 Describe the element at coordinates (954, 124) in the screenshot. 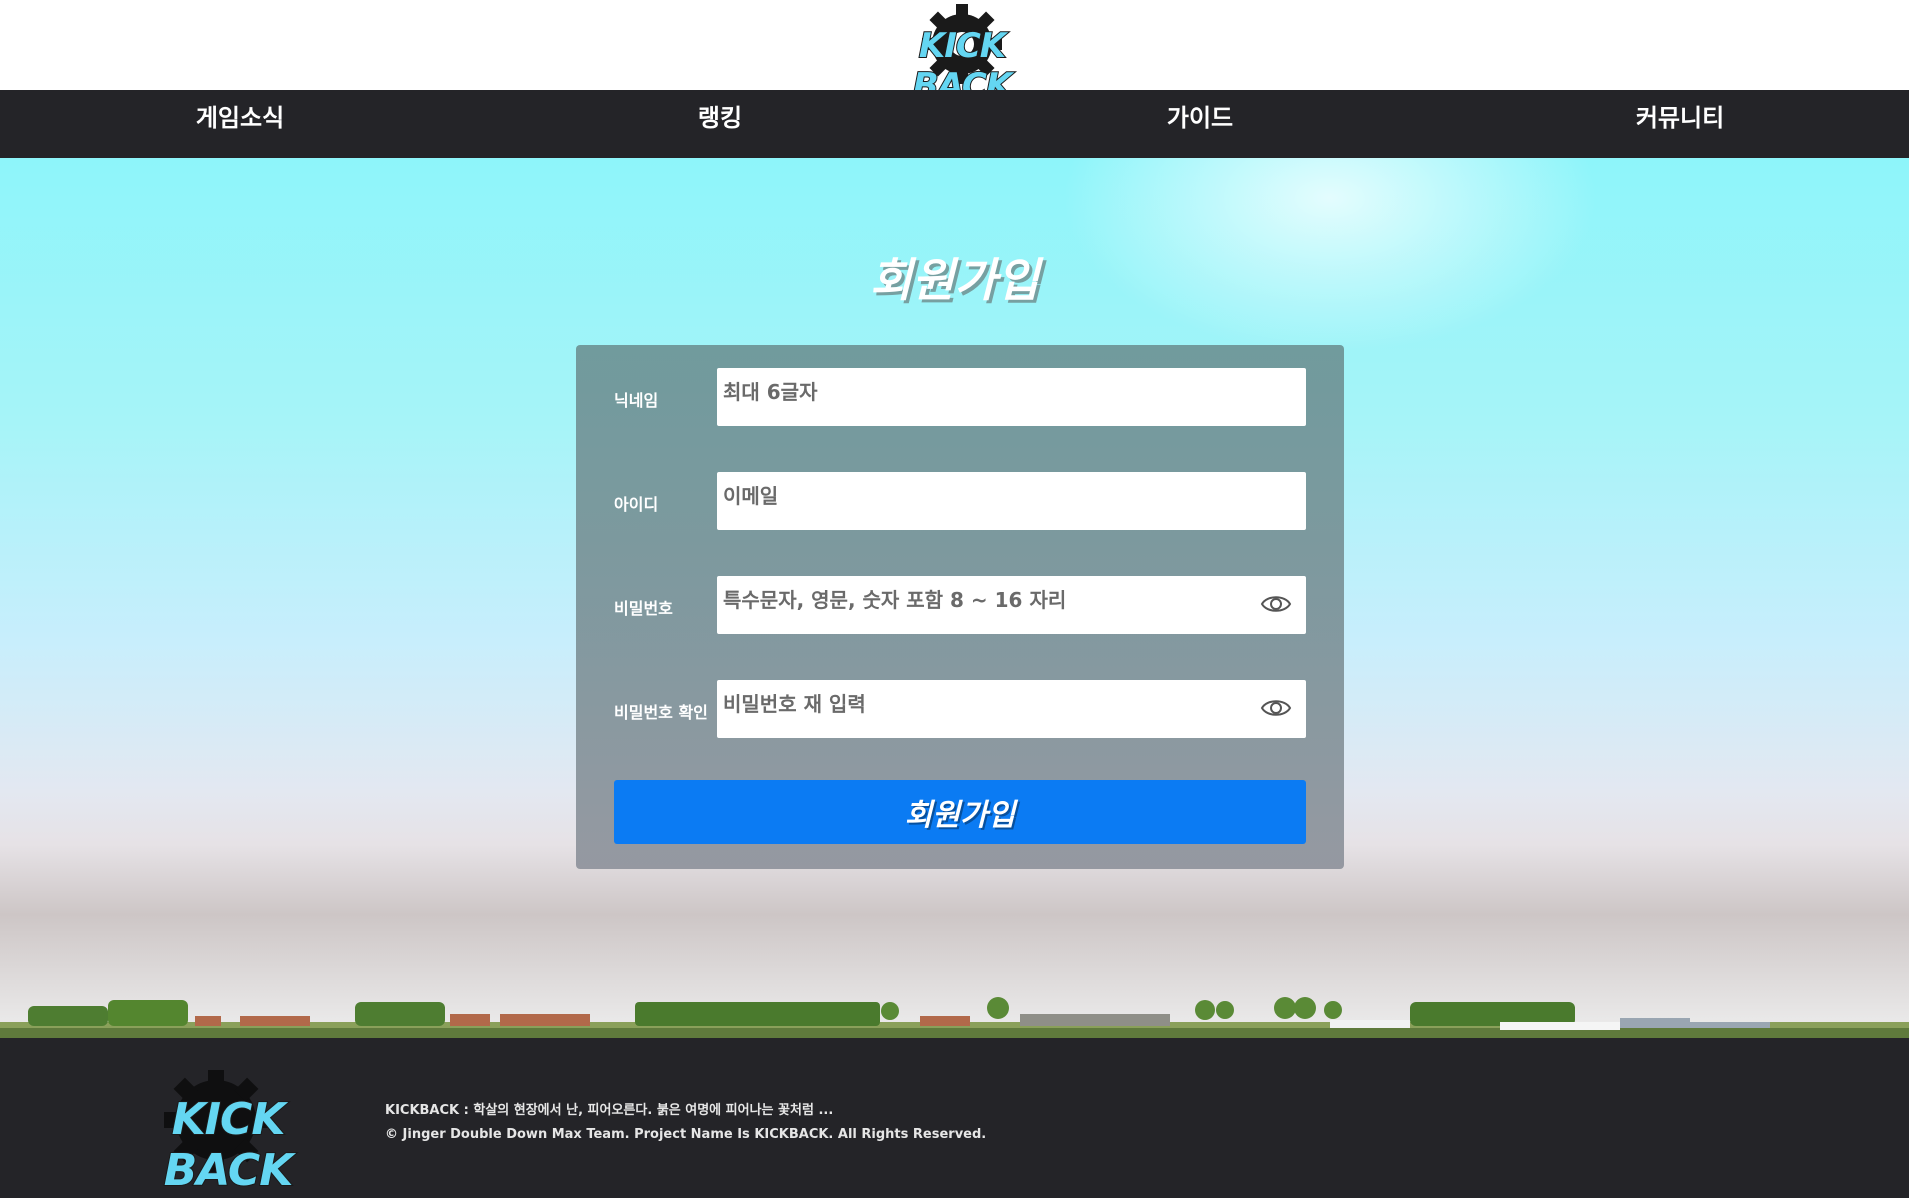

I see `main-nav: 게임소식 랭킹 가이드 커뮤니티` at that location.